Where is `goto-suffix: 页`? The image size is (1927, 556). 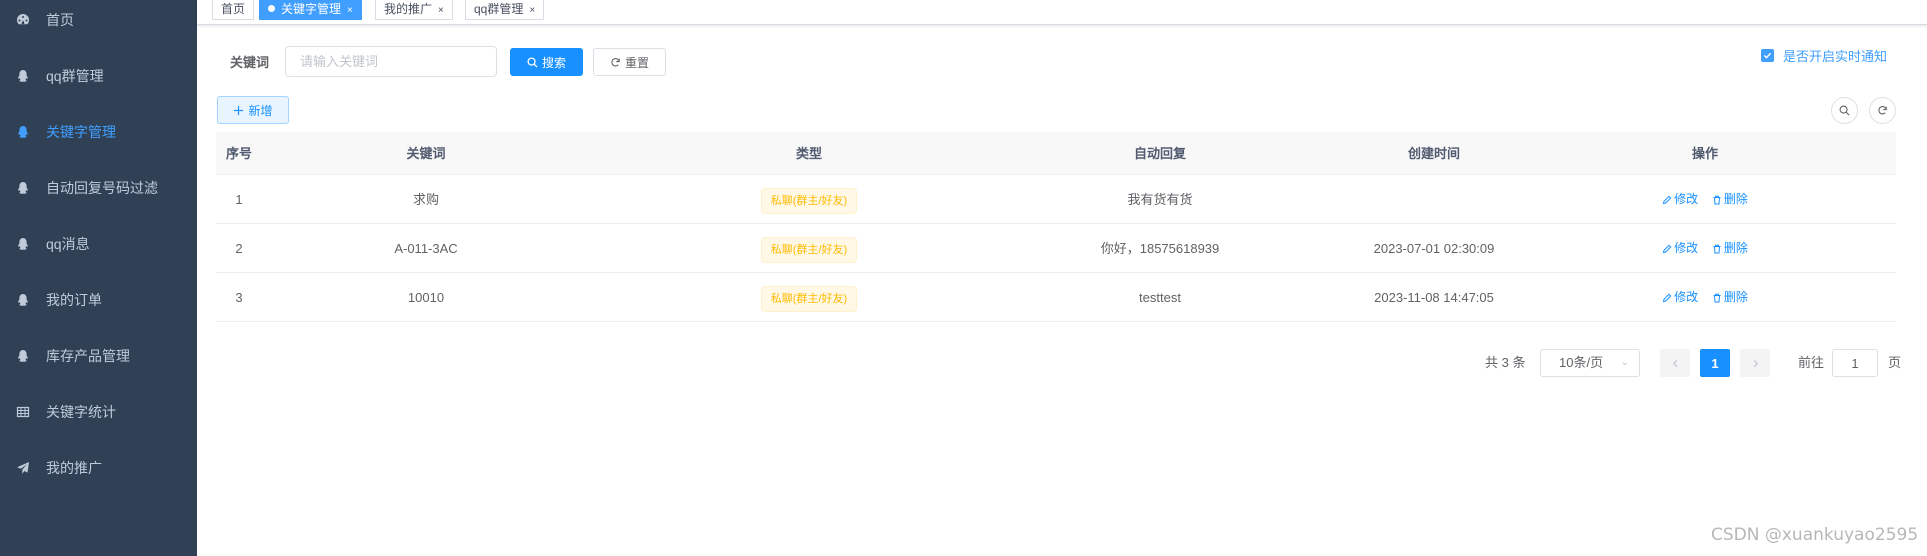 goto-suffix: 页 is located at coordinates (1895, 362).